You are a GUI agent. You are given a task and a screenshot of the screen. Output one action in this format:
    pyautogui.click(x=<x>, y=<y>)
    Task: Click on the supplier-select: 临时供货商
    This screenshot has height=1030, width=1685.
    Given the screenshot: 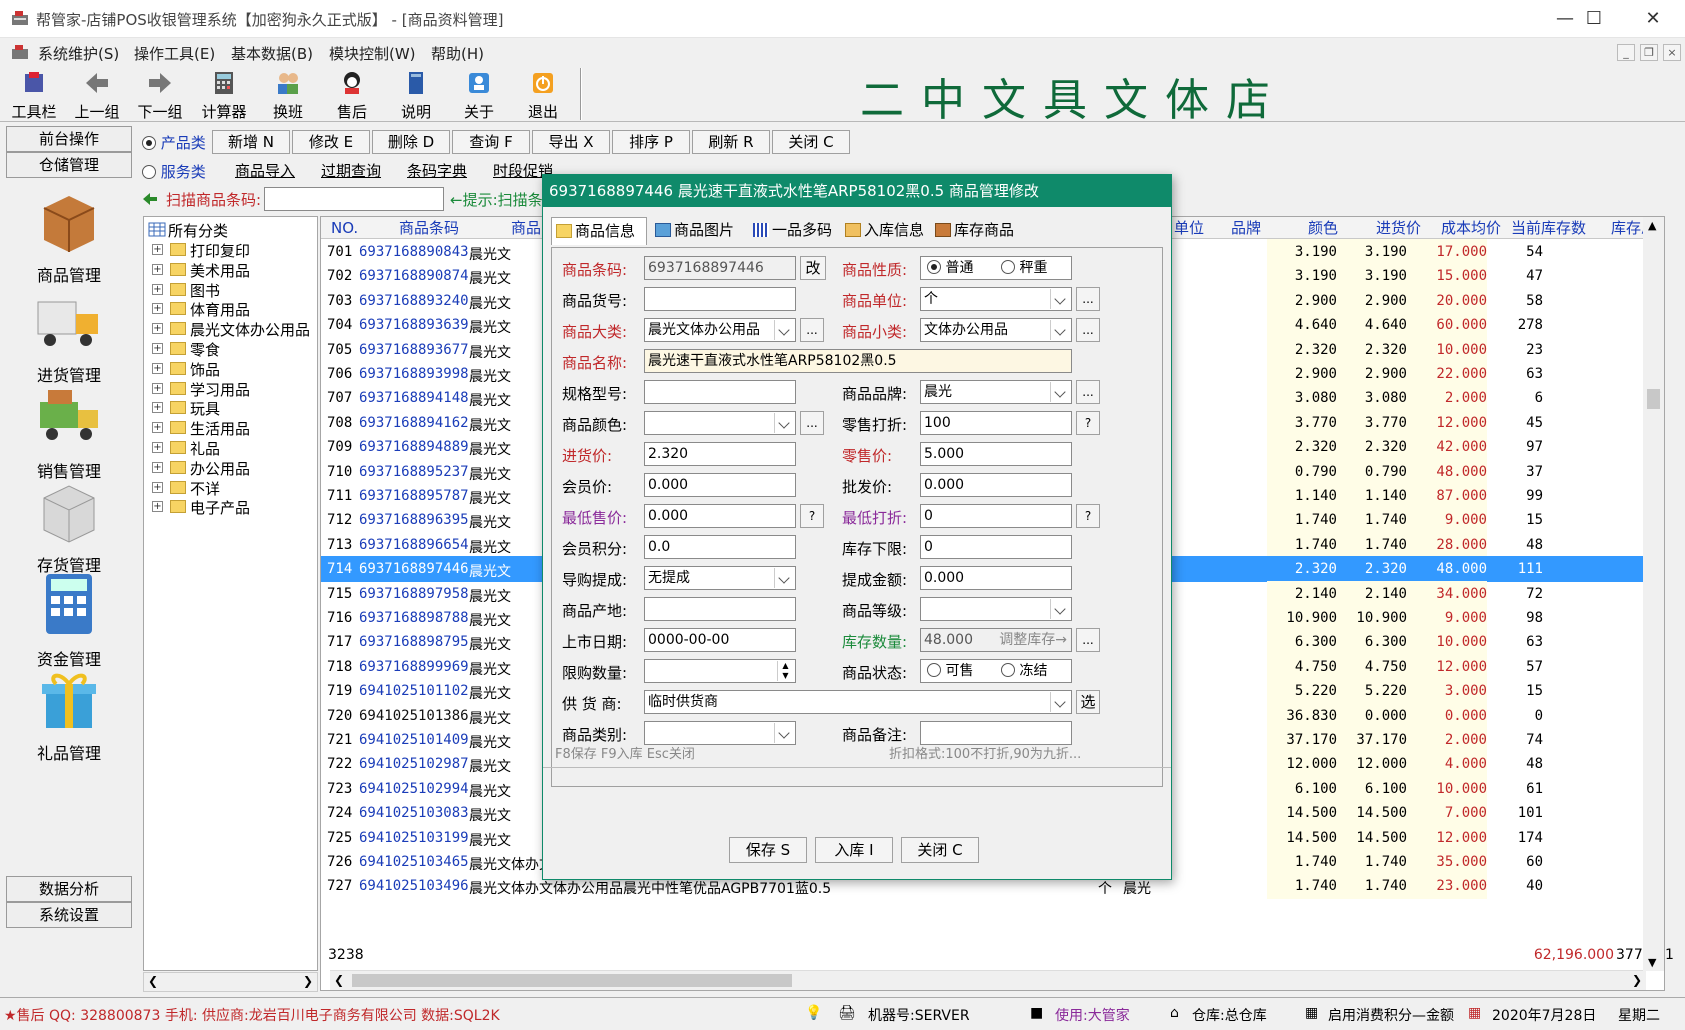 What is the action you would take?
    pyautogui.click(x=858, y=702)
    